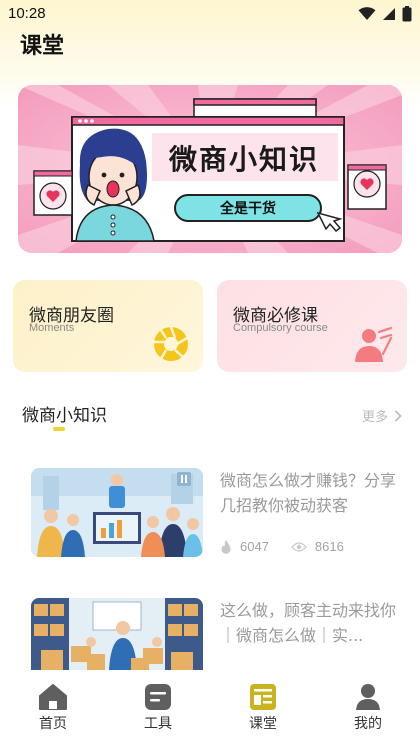 This screenshot has height=746, width=420. I want to click on chevron-right-icon, so click(398, 415).